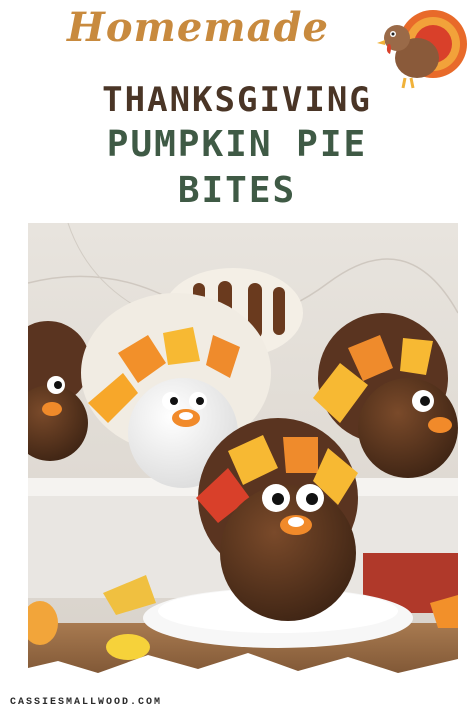 The image size is (474, 711). What do you see at coordinates (237, 144) in the screenshot?
I see `title-line-pumpkin-pie: PUMPKIN PIE` at bounding box center [237, 144].